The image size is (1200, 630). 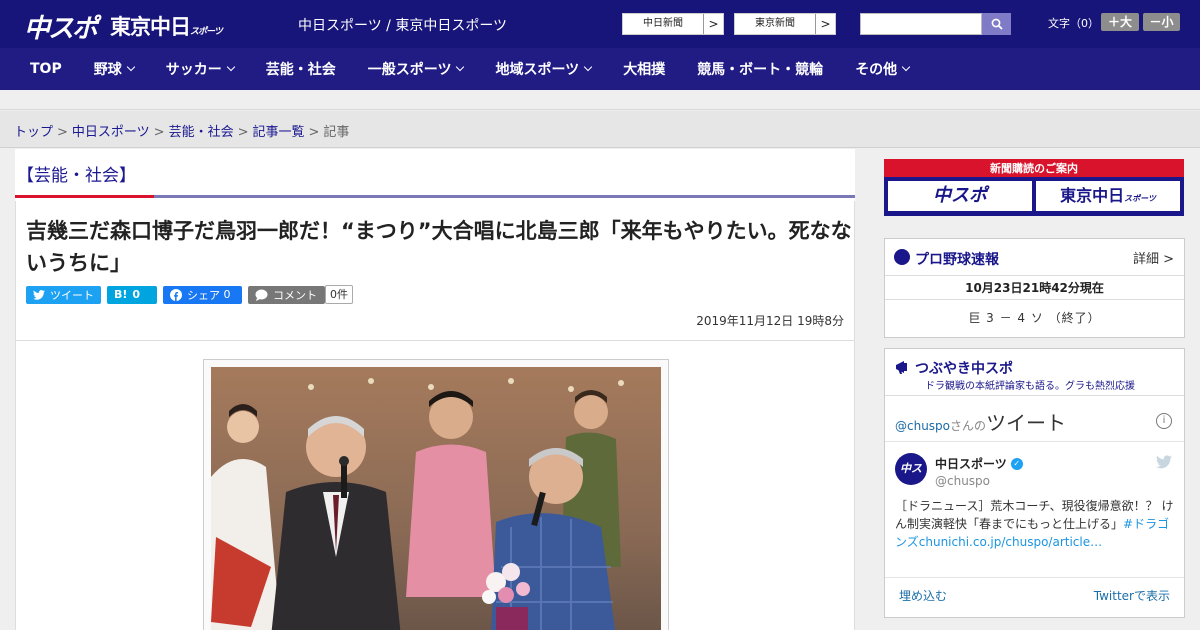 I want to click on breadcrumb-top: トップ, so click(x=33, y=132).